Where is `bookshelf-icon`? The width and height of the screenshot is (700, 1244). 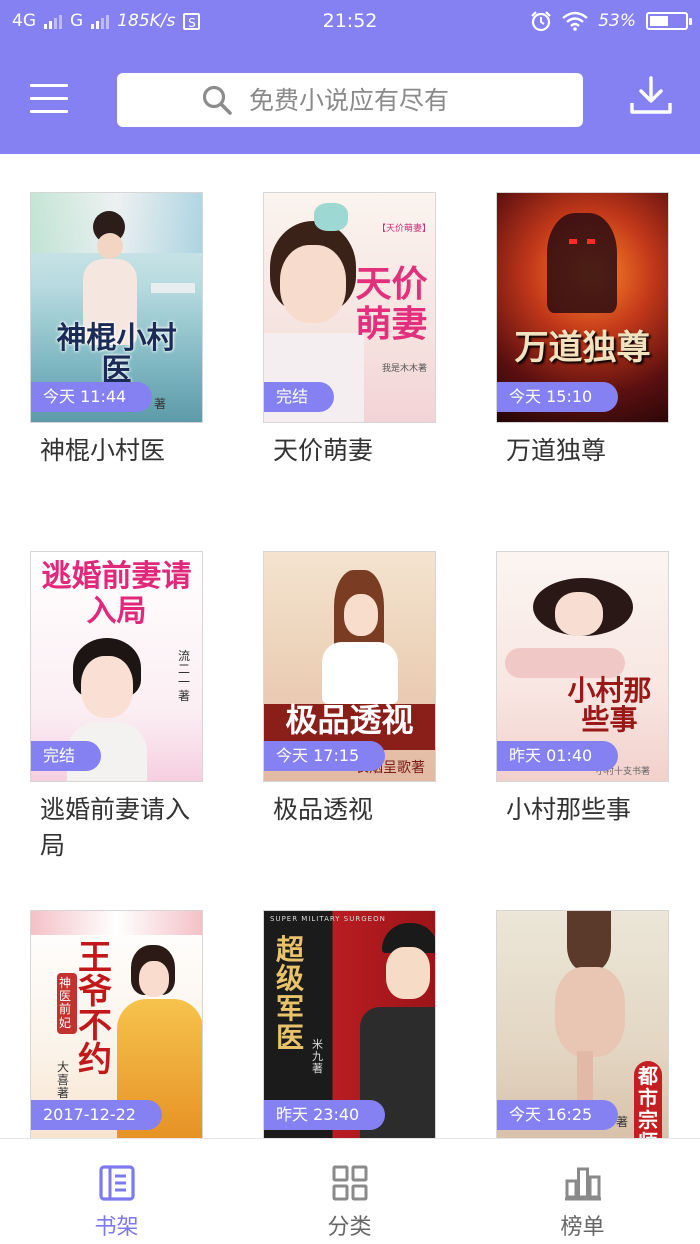 bookshelf-icon is located at coordinates (117, 1183).